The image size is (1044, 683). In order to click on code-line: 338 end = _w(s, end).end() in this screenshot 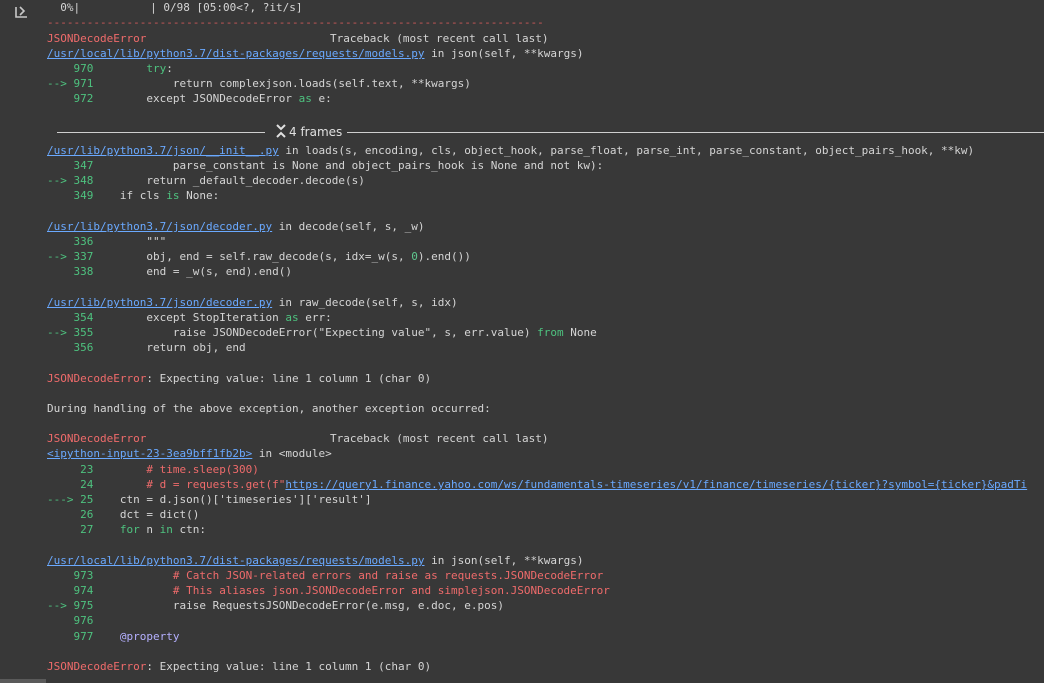, I will do `click(169, 271)`.